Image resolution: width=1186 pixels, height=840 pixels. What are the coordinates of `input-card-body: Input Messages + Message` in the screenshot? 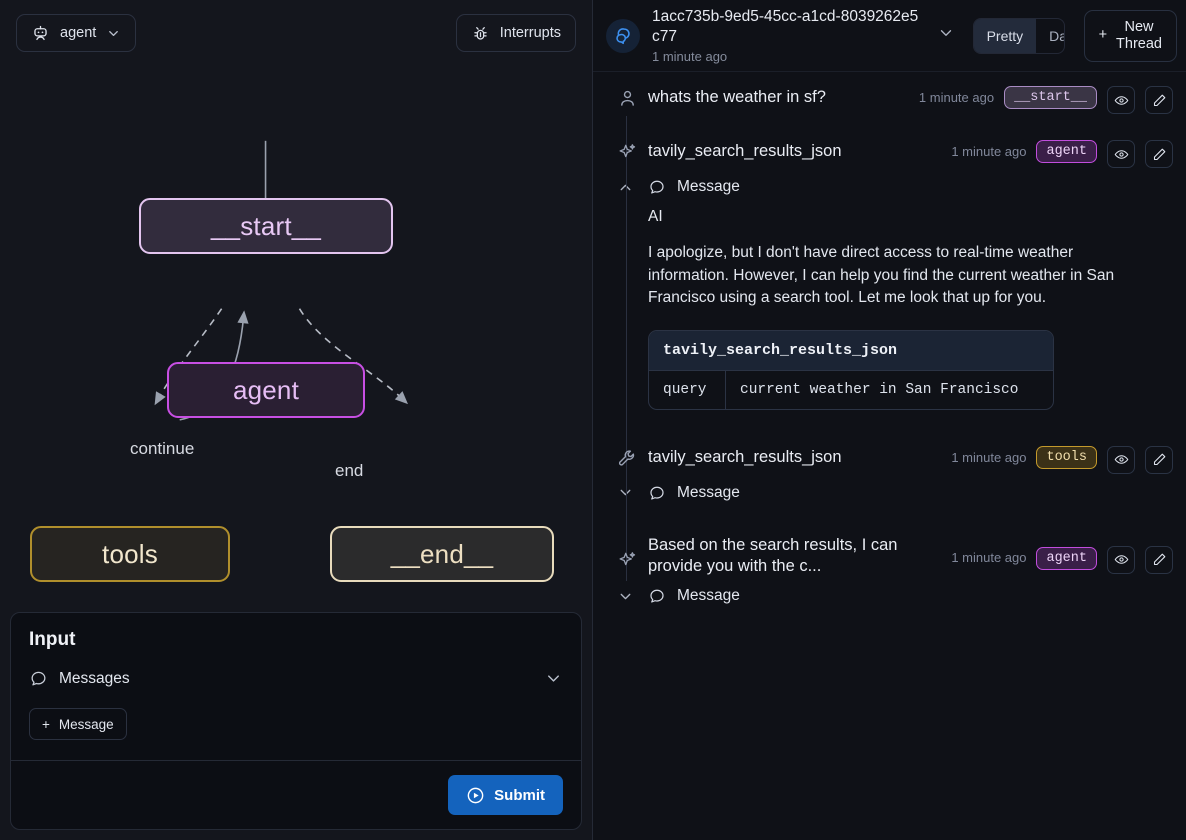 It's located at (296, 686).